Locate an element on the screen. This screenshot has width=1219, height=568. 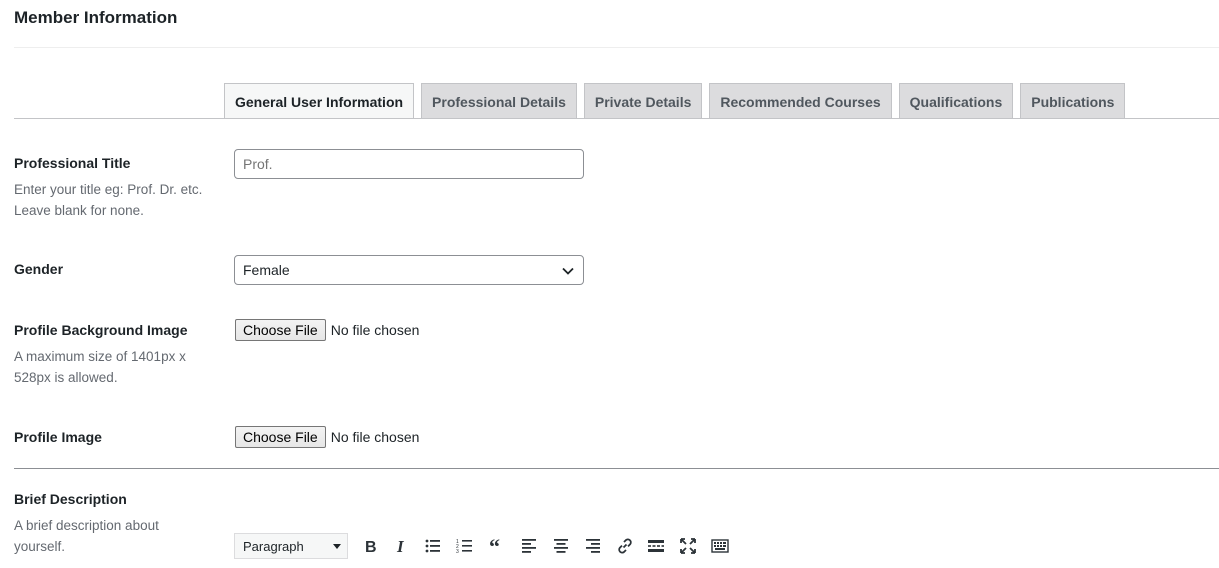
tab-qualifications: Qualifications is located at coordinates (956, 101).